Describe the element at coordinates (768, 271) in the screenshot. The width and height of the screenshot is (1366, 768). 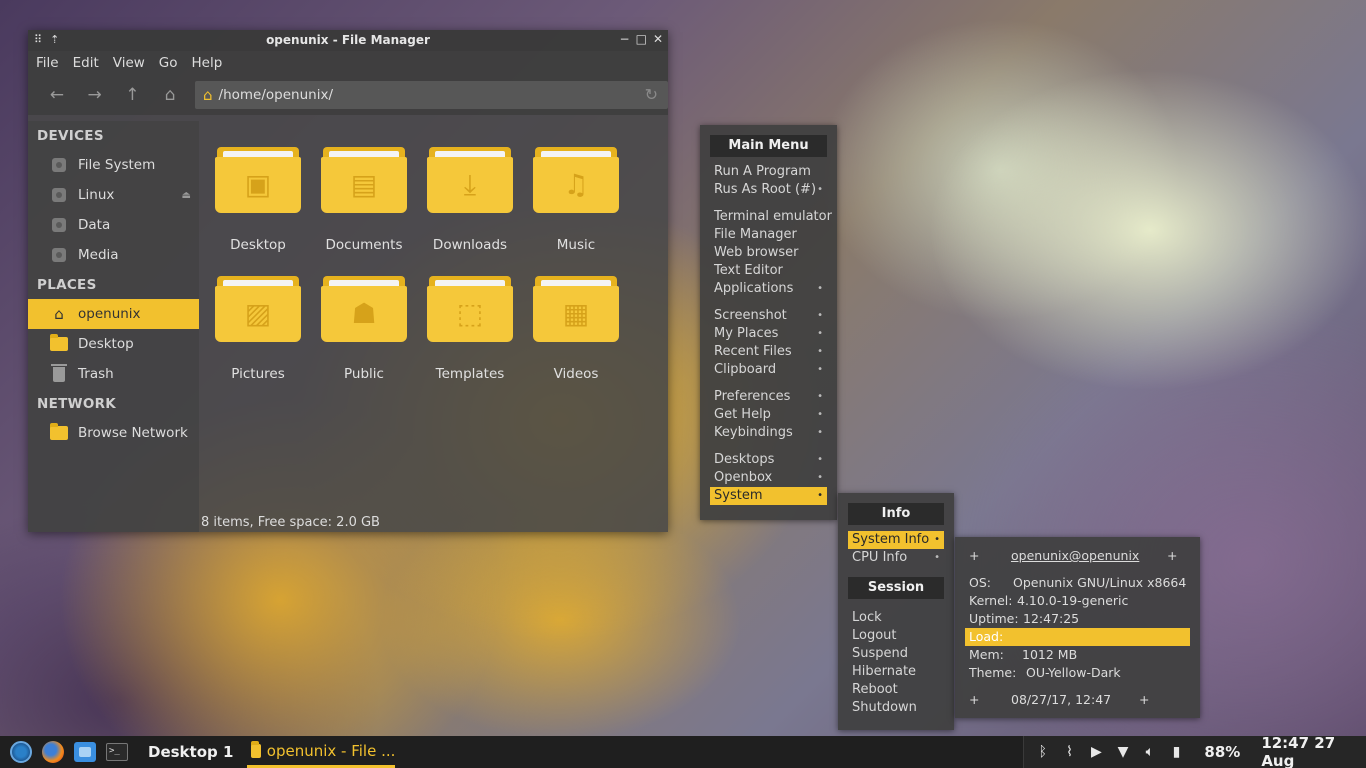
I see `menu-item-text-editor: Text Editor` at that location.